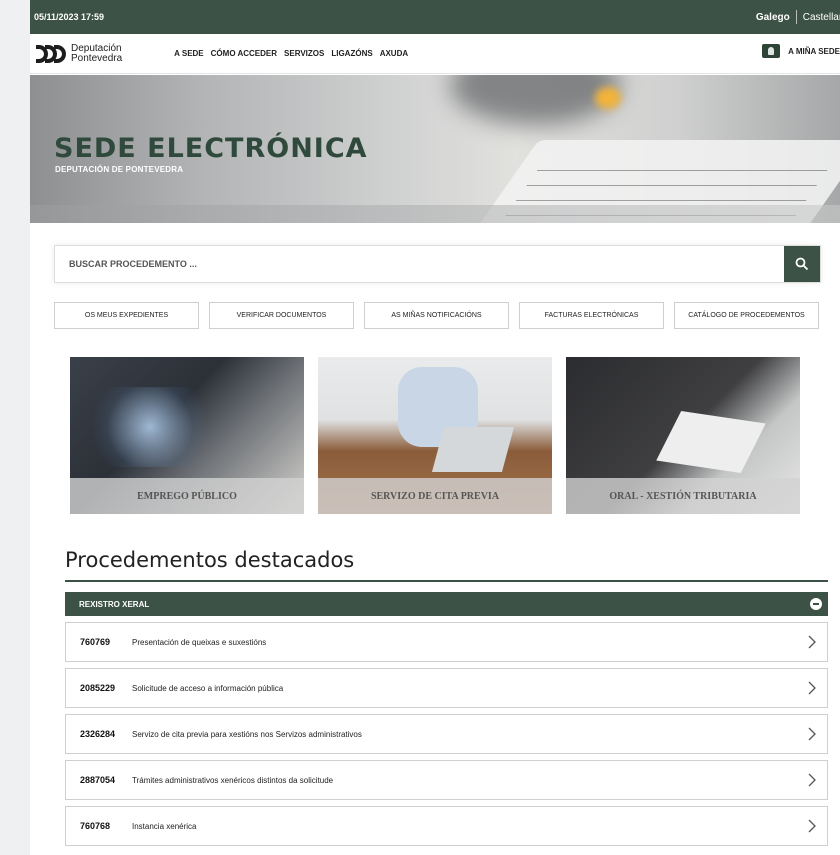 Image resolution: width=840 pixels, height=855 pixels. What do you see at coordinates (608, 98) in the screenshot?
I see `hero-light` at bounding box center [608, 98].